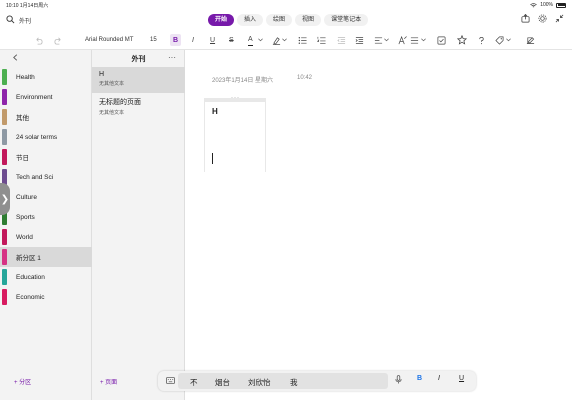 The width and height of the screenshot is (572, 400). I want to click on dictate-icon, so click(530, 40).